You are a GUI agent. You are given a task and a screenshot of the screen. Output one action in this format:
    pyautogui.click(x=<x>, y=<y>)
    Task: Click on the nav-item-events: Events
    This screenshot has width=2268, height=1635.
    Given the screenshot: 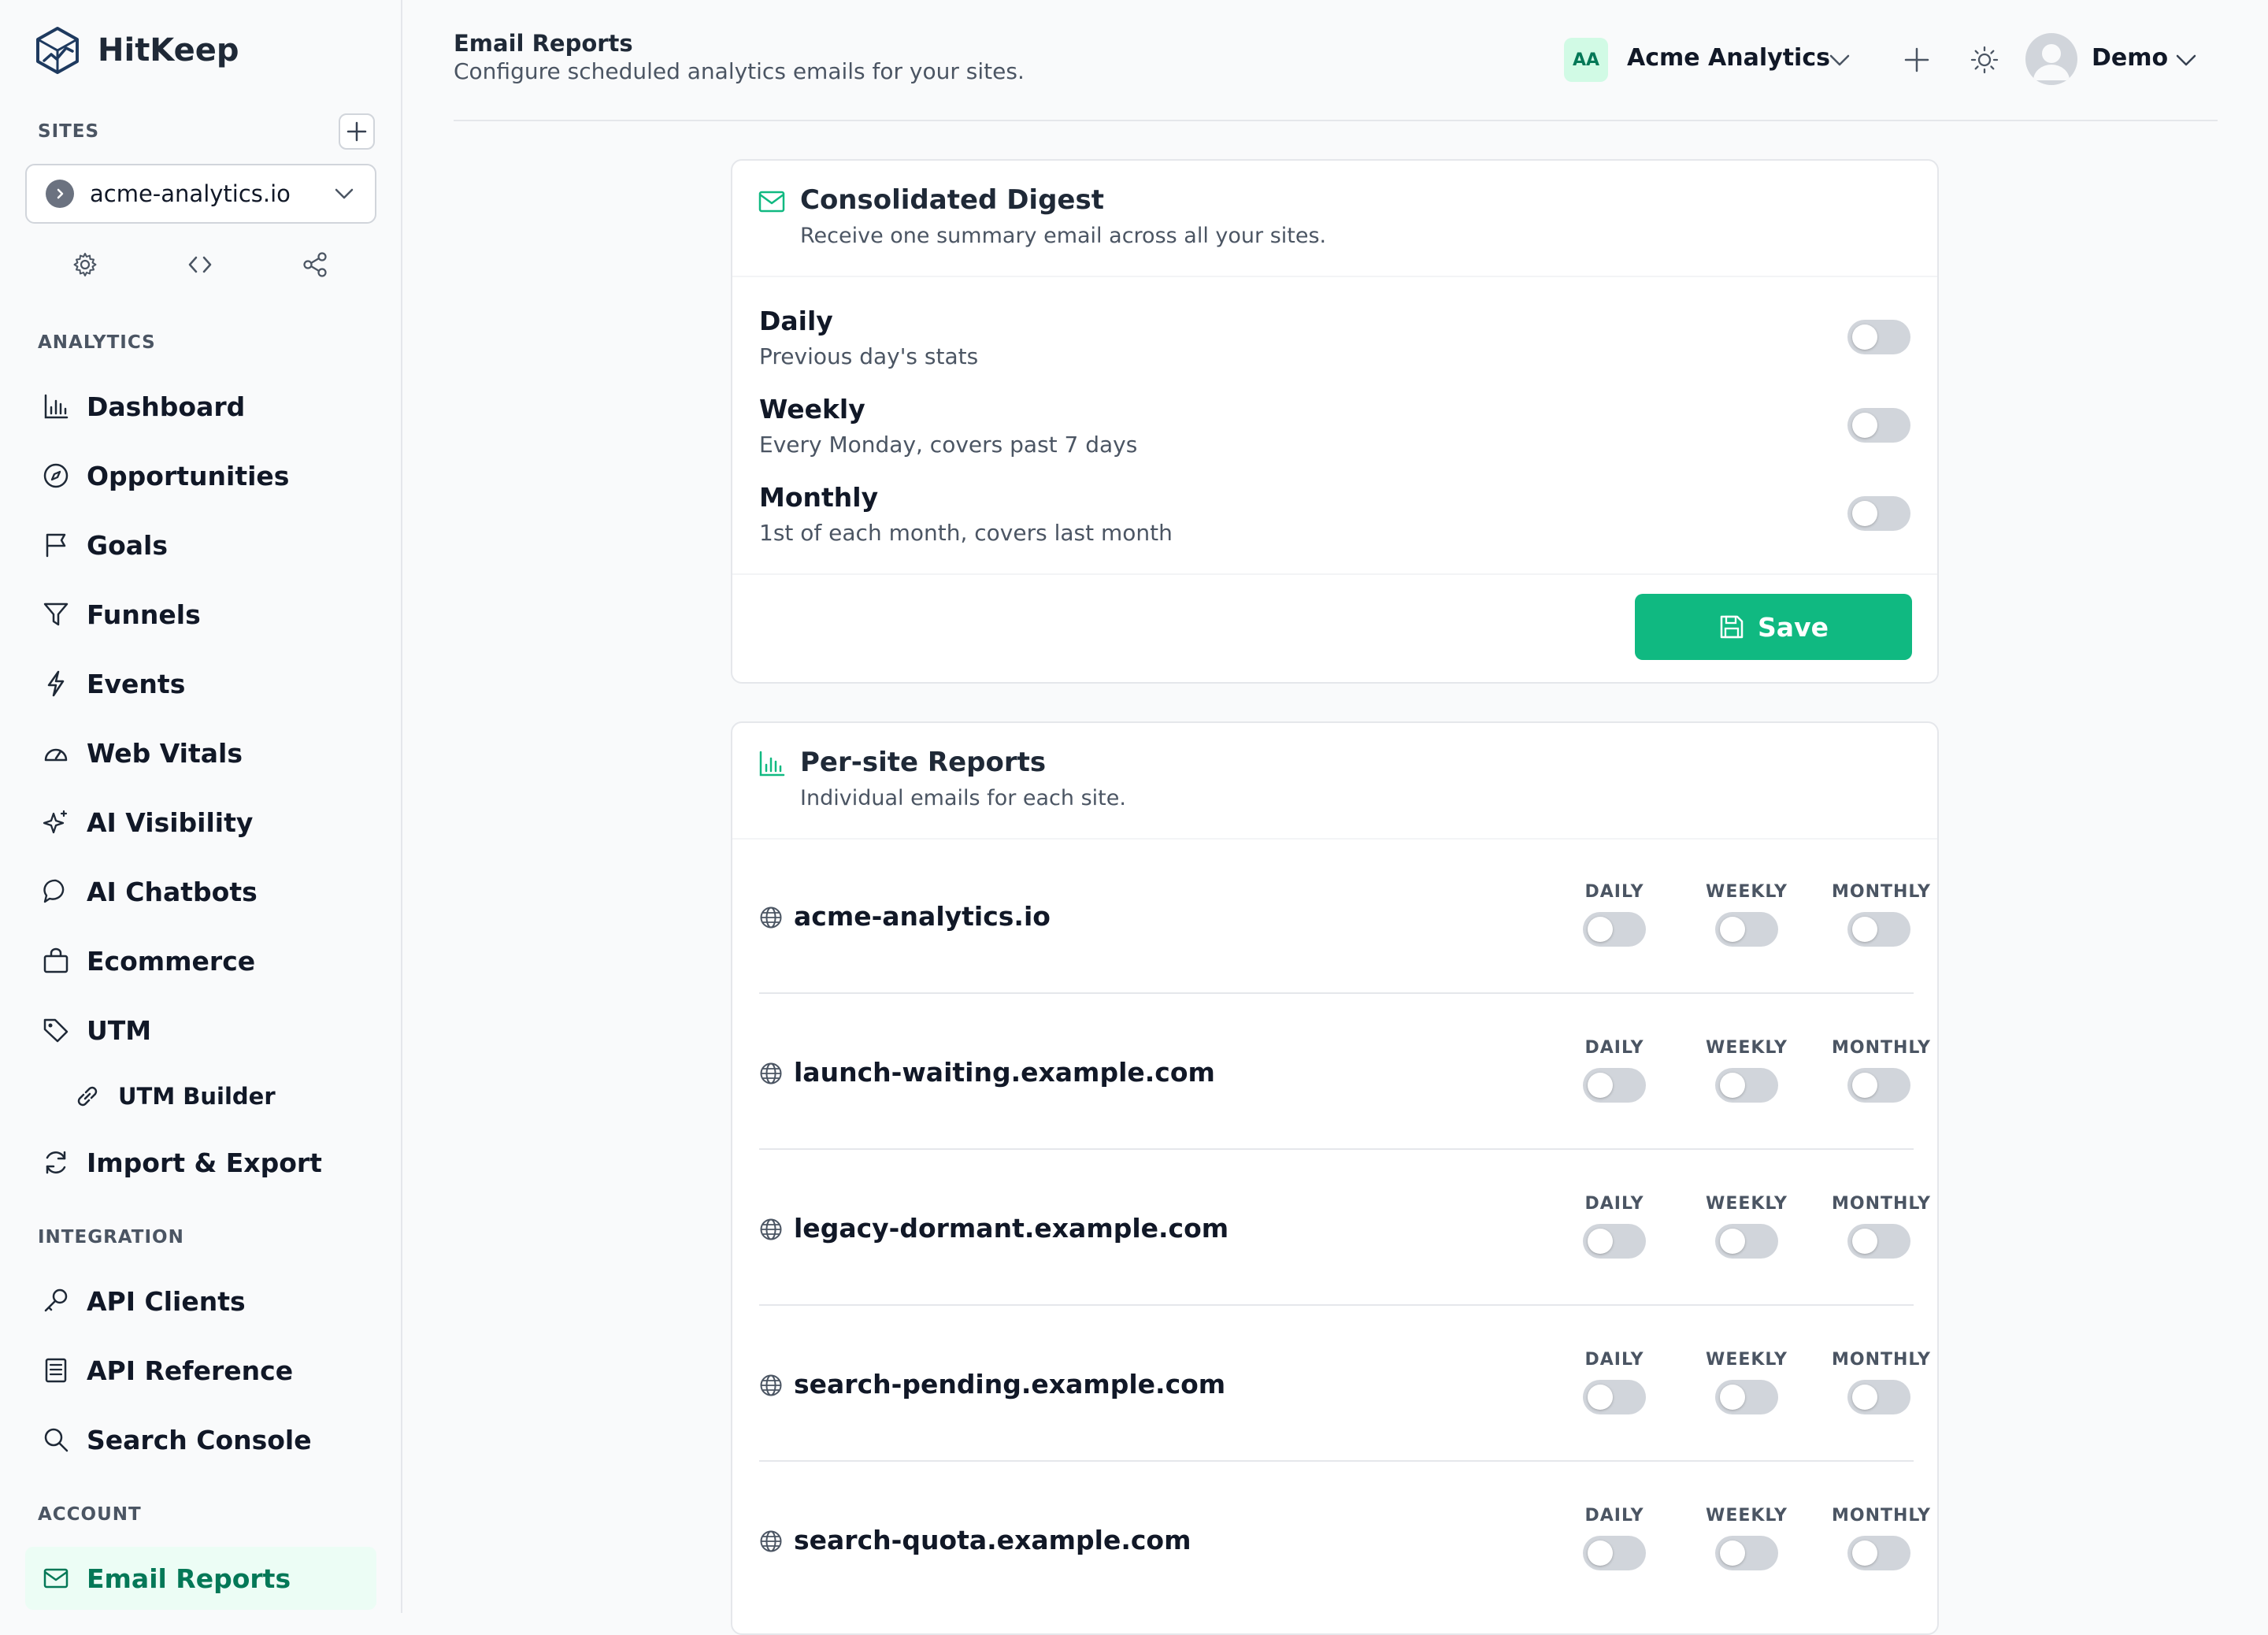 What is the action you would take?
    pyautogui.click(x=200, y=683)
    